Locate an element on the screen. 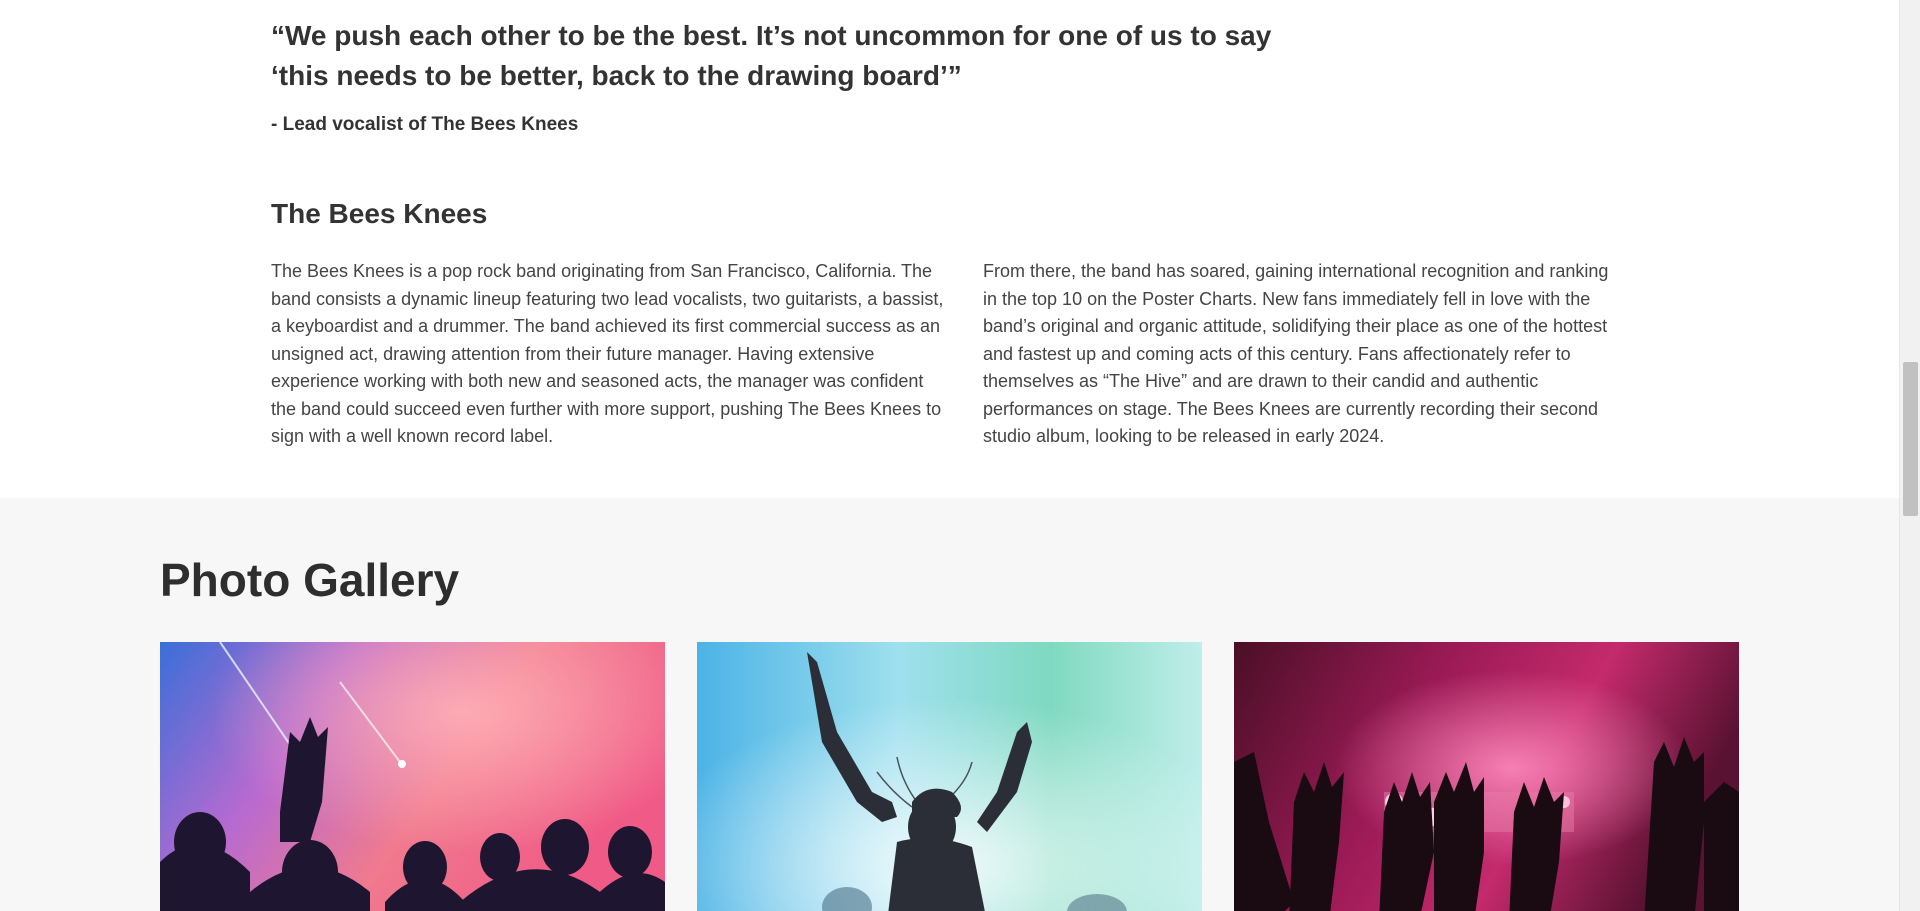  band-heading: The Bees Knees is located at coordinates (379, 213).